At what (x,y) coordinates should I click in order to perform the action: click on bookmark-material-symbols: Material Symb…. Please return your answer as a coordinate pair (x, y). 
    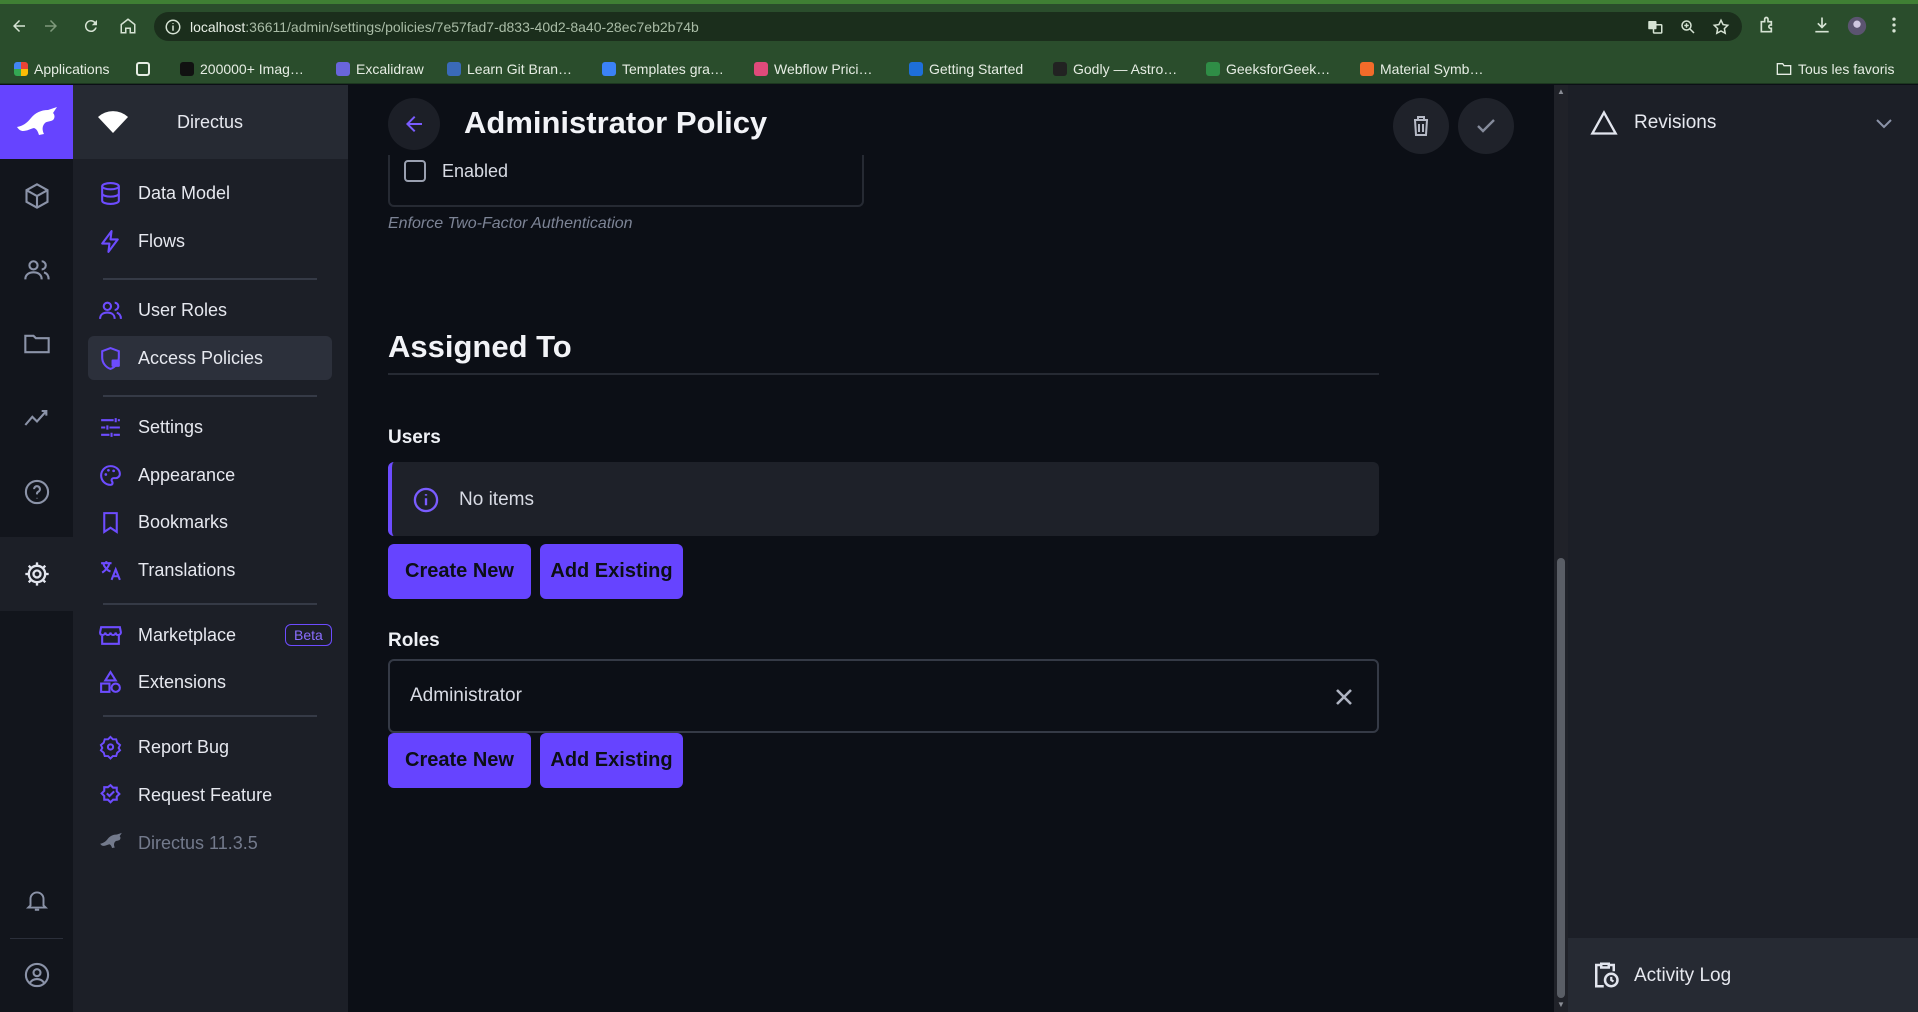
    Looking at the image, I should click on (1421, 69).